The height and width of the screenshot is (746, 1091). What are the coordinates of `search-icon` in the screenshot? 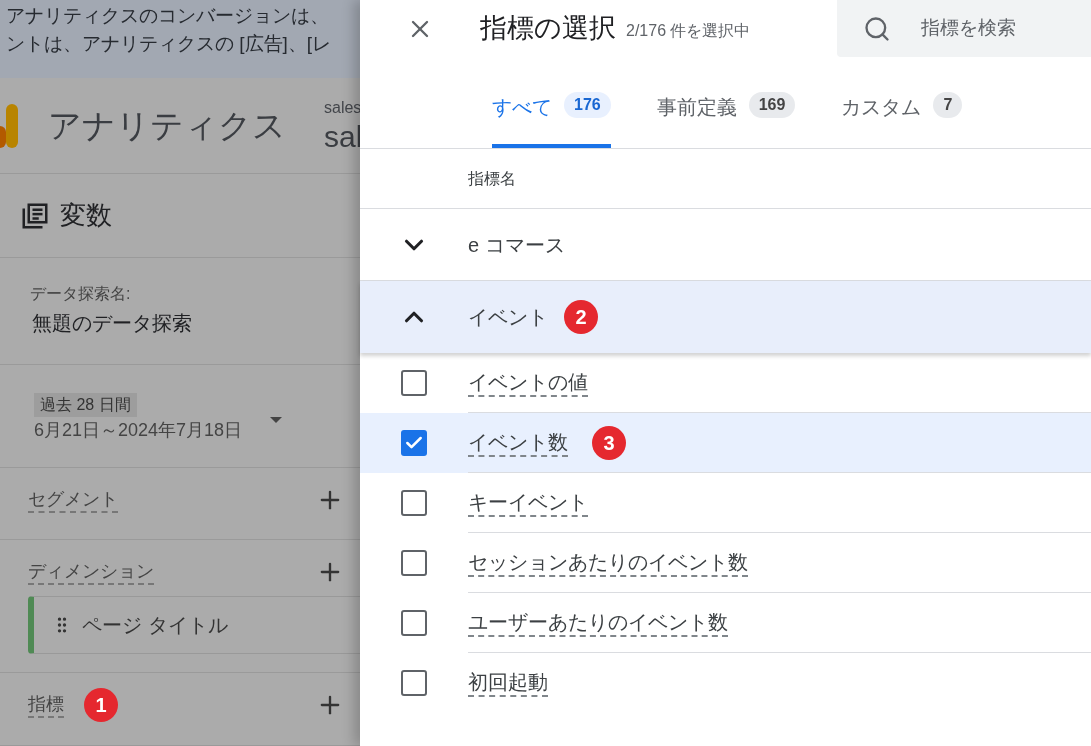 It's located at (877, 28).